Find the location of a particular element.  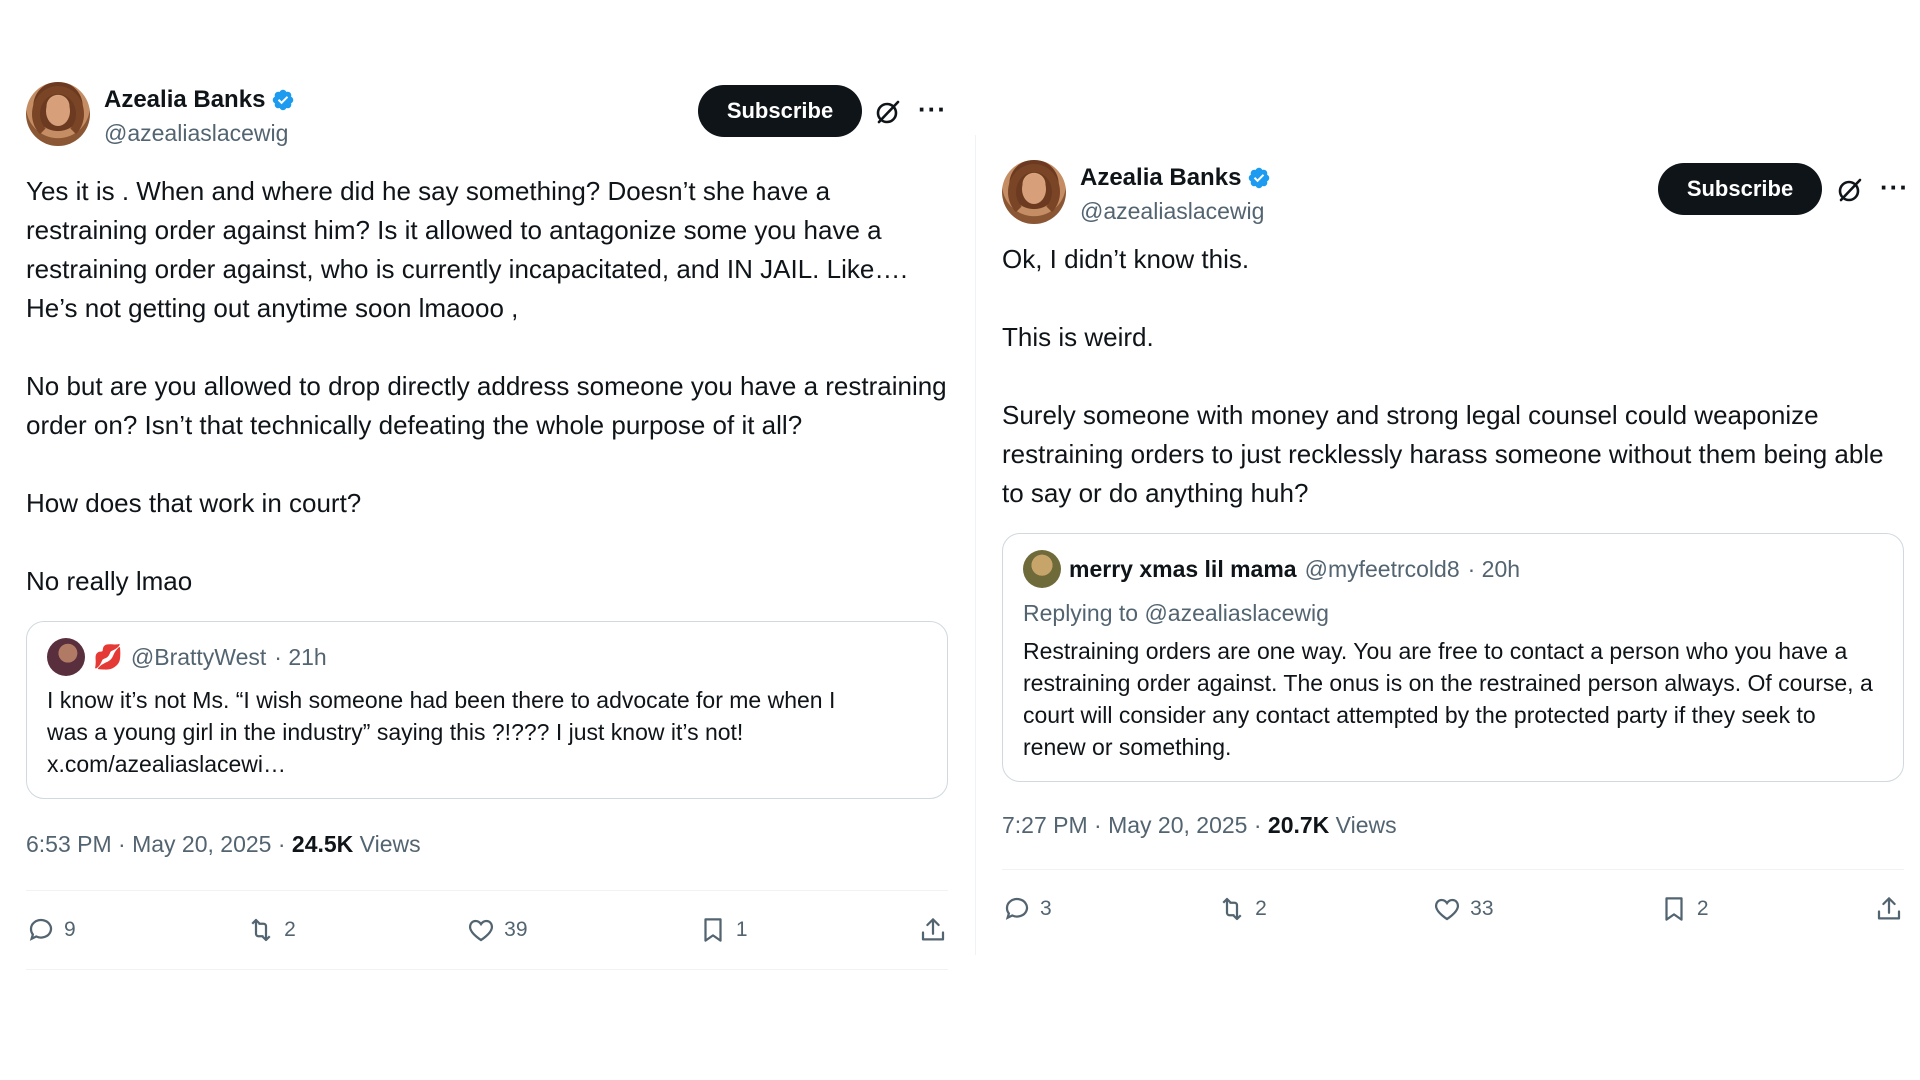

tweet-paragraph: This is weird. is located at coordinates (1078, 337).